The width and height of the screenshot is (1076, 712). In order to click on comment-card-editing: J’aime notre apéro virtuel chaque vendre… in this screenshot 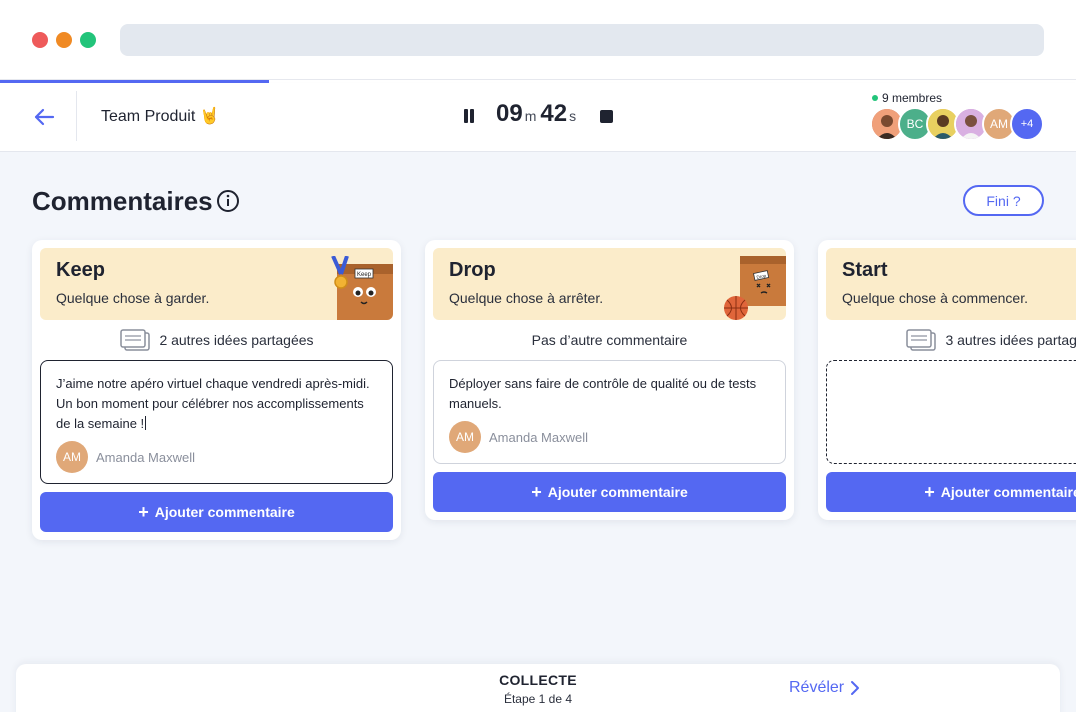, I will do `click(216, 422)`.